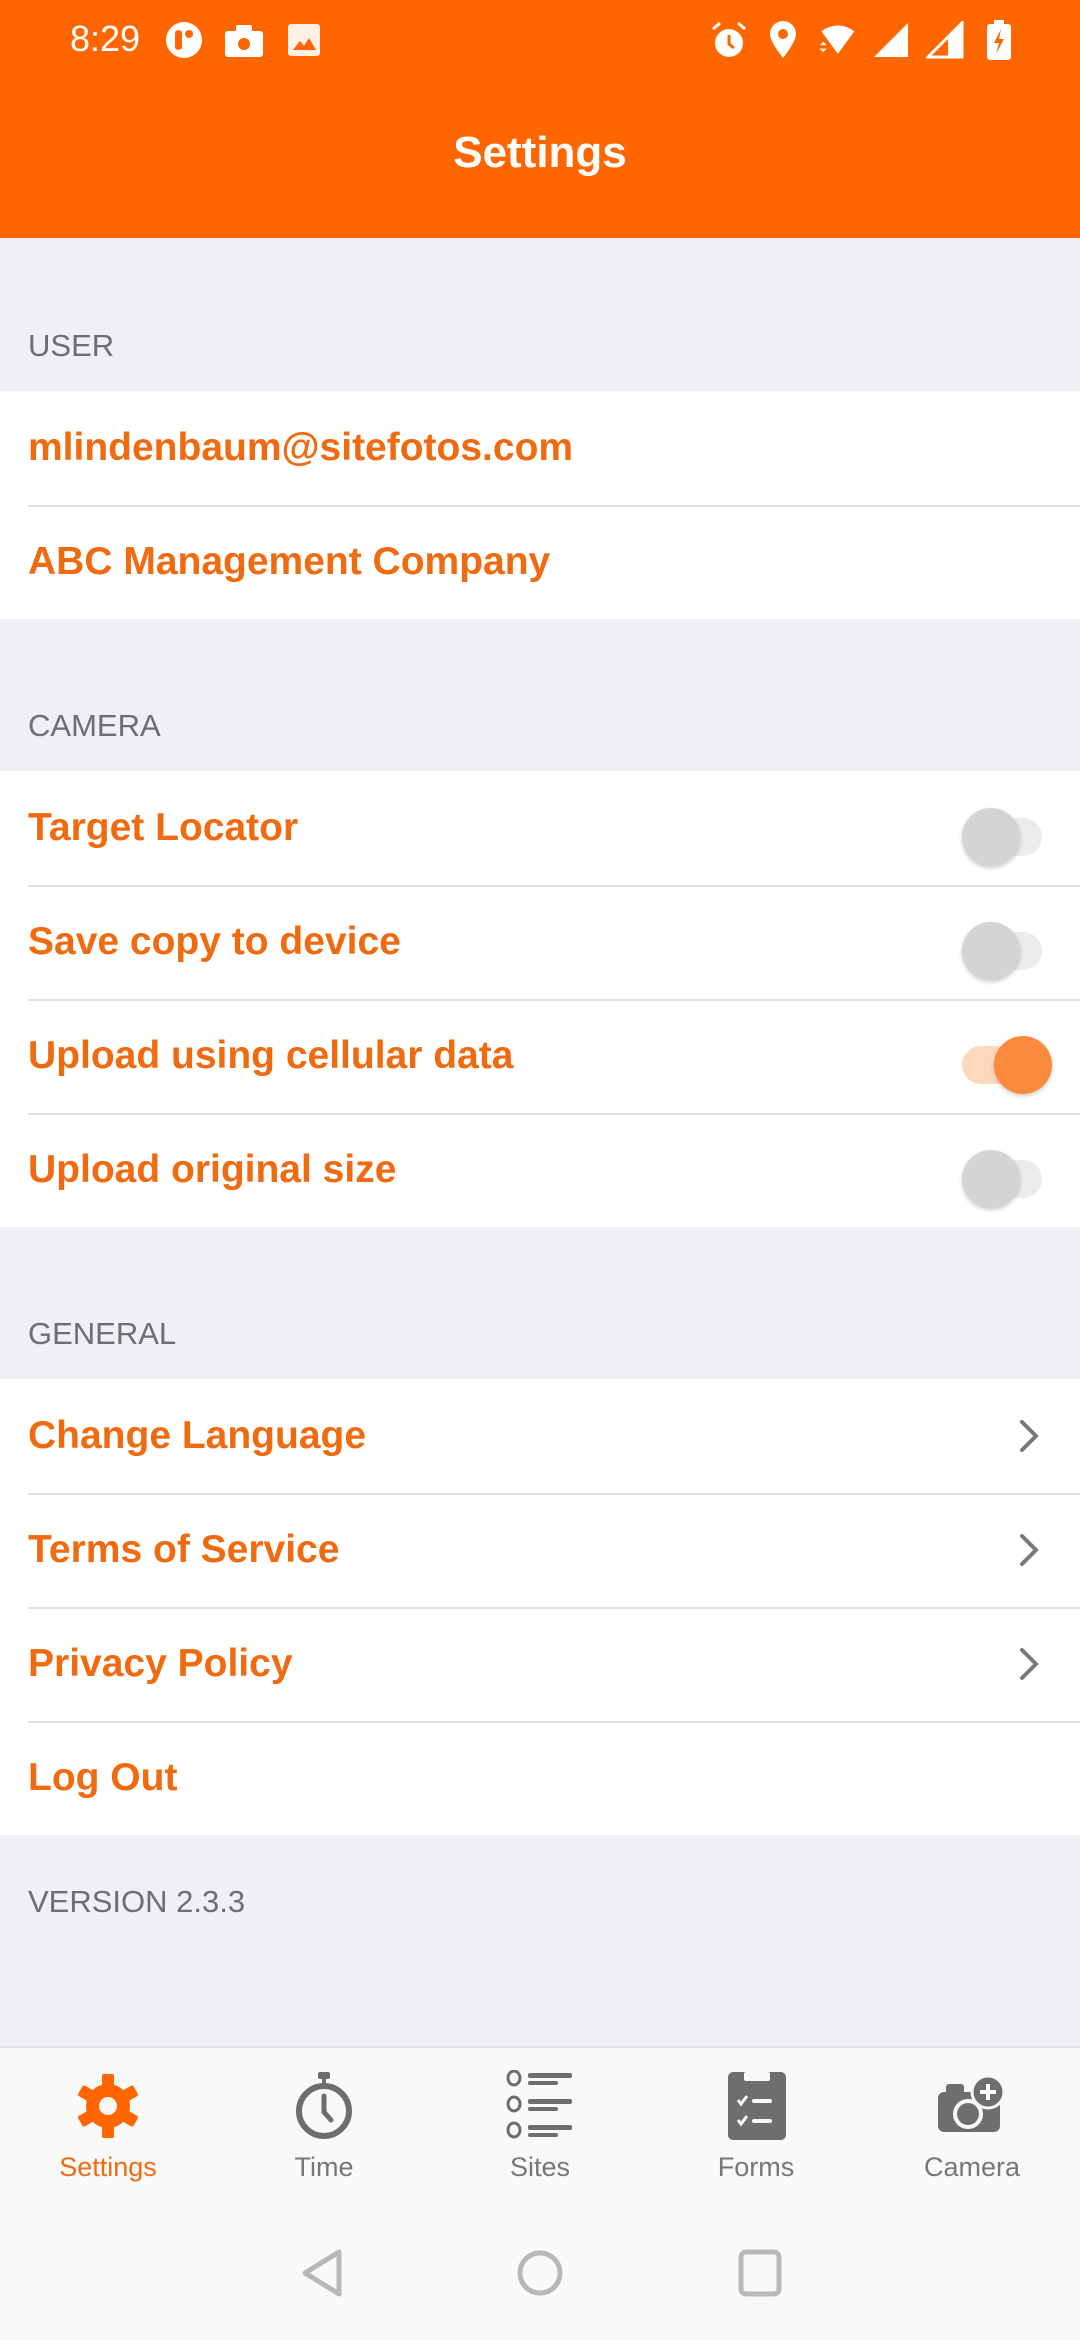 The height and width of the screenshot is (2340, 1080). I want to click on home-icon, so click(540, 2273).